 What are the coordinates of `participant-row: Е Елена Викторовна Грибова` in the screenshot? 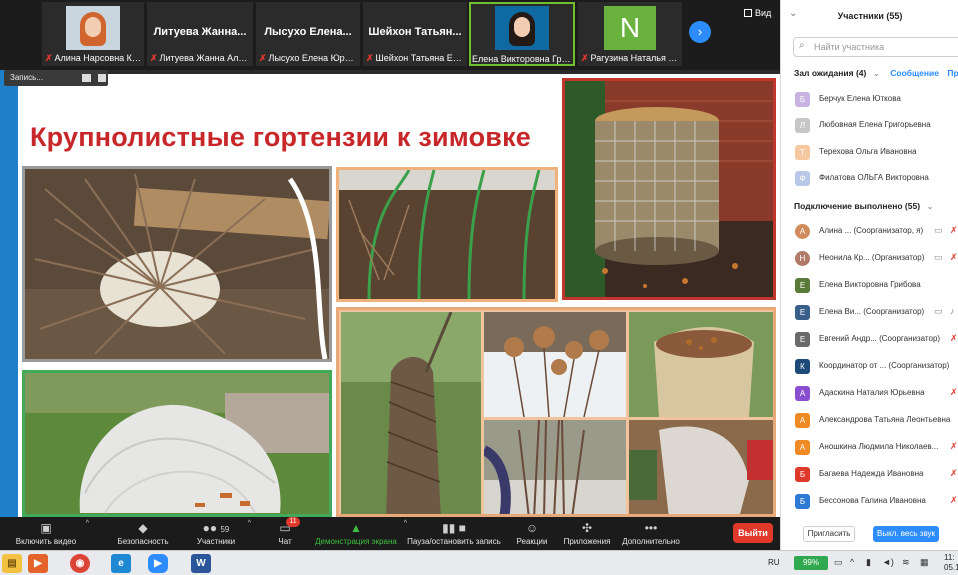 It's located at (869, 285).